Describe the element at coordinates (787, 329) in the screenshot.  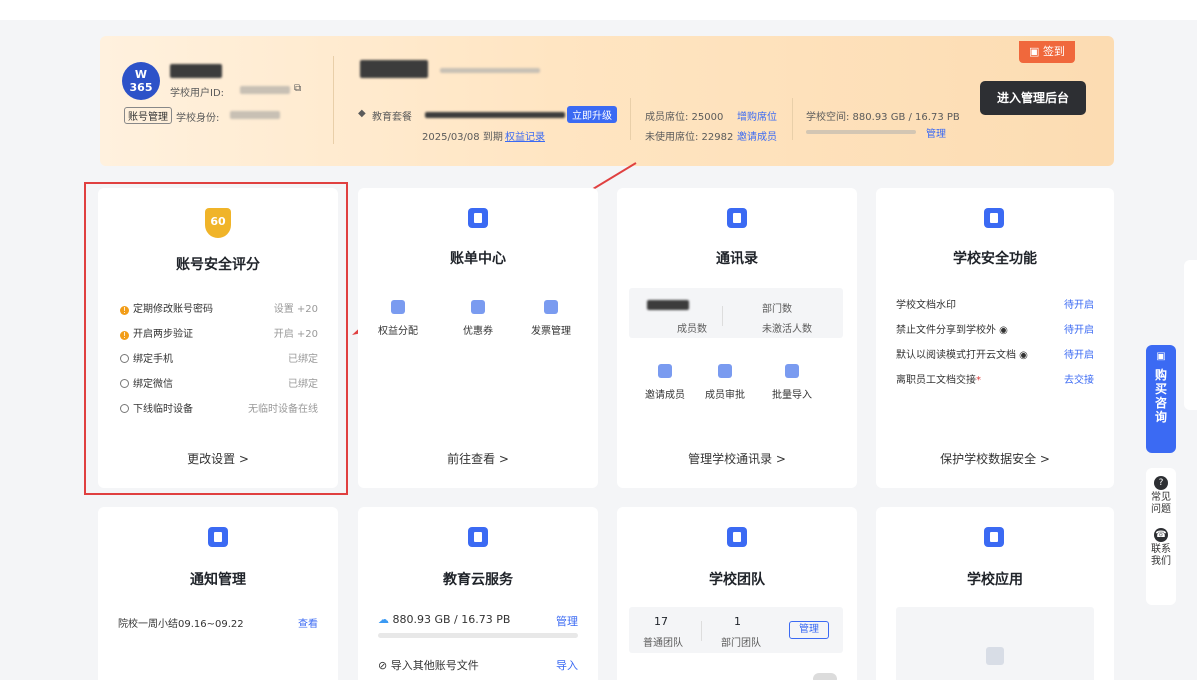
I see `inactive-count-label: 未激活人数` at that location.